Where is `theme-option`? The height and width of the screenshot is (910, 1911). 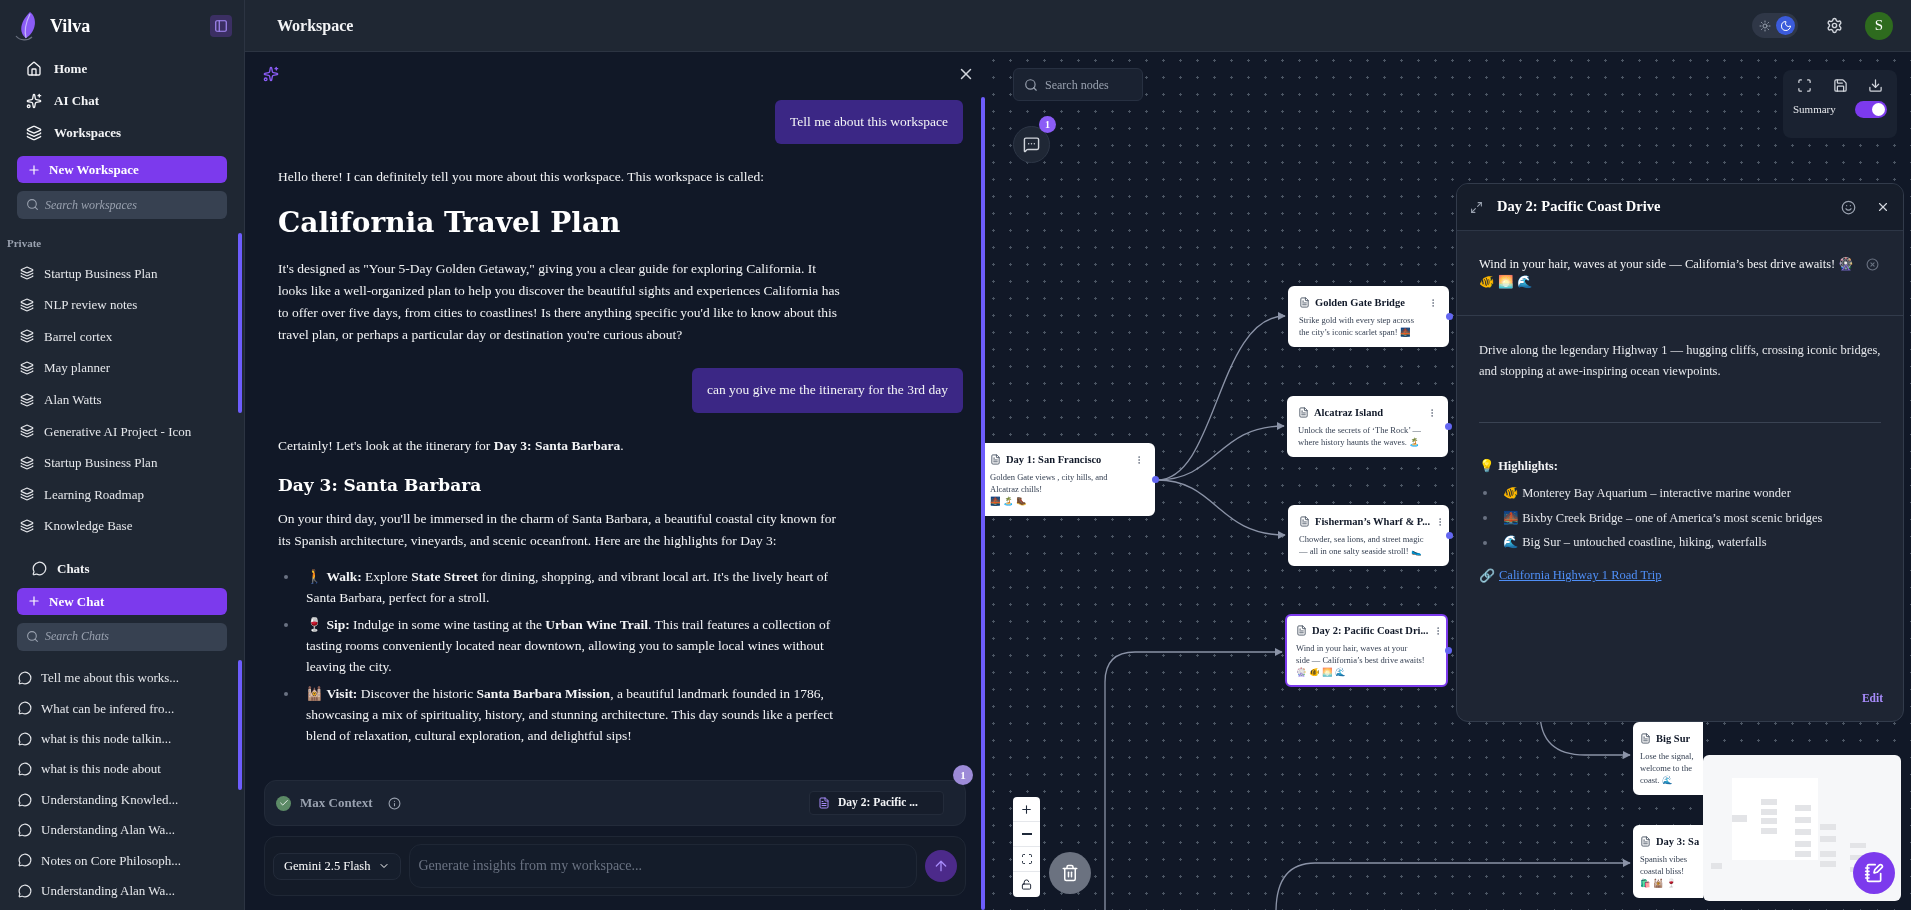 theme-option is located at coordinates (1785, 25).